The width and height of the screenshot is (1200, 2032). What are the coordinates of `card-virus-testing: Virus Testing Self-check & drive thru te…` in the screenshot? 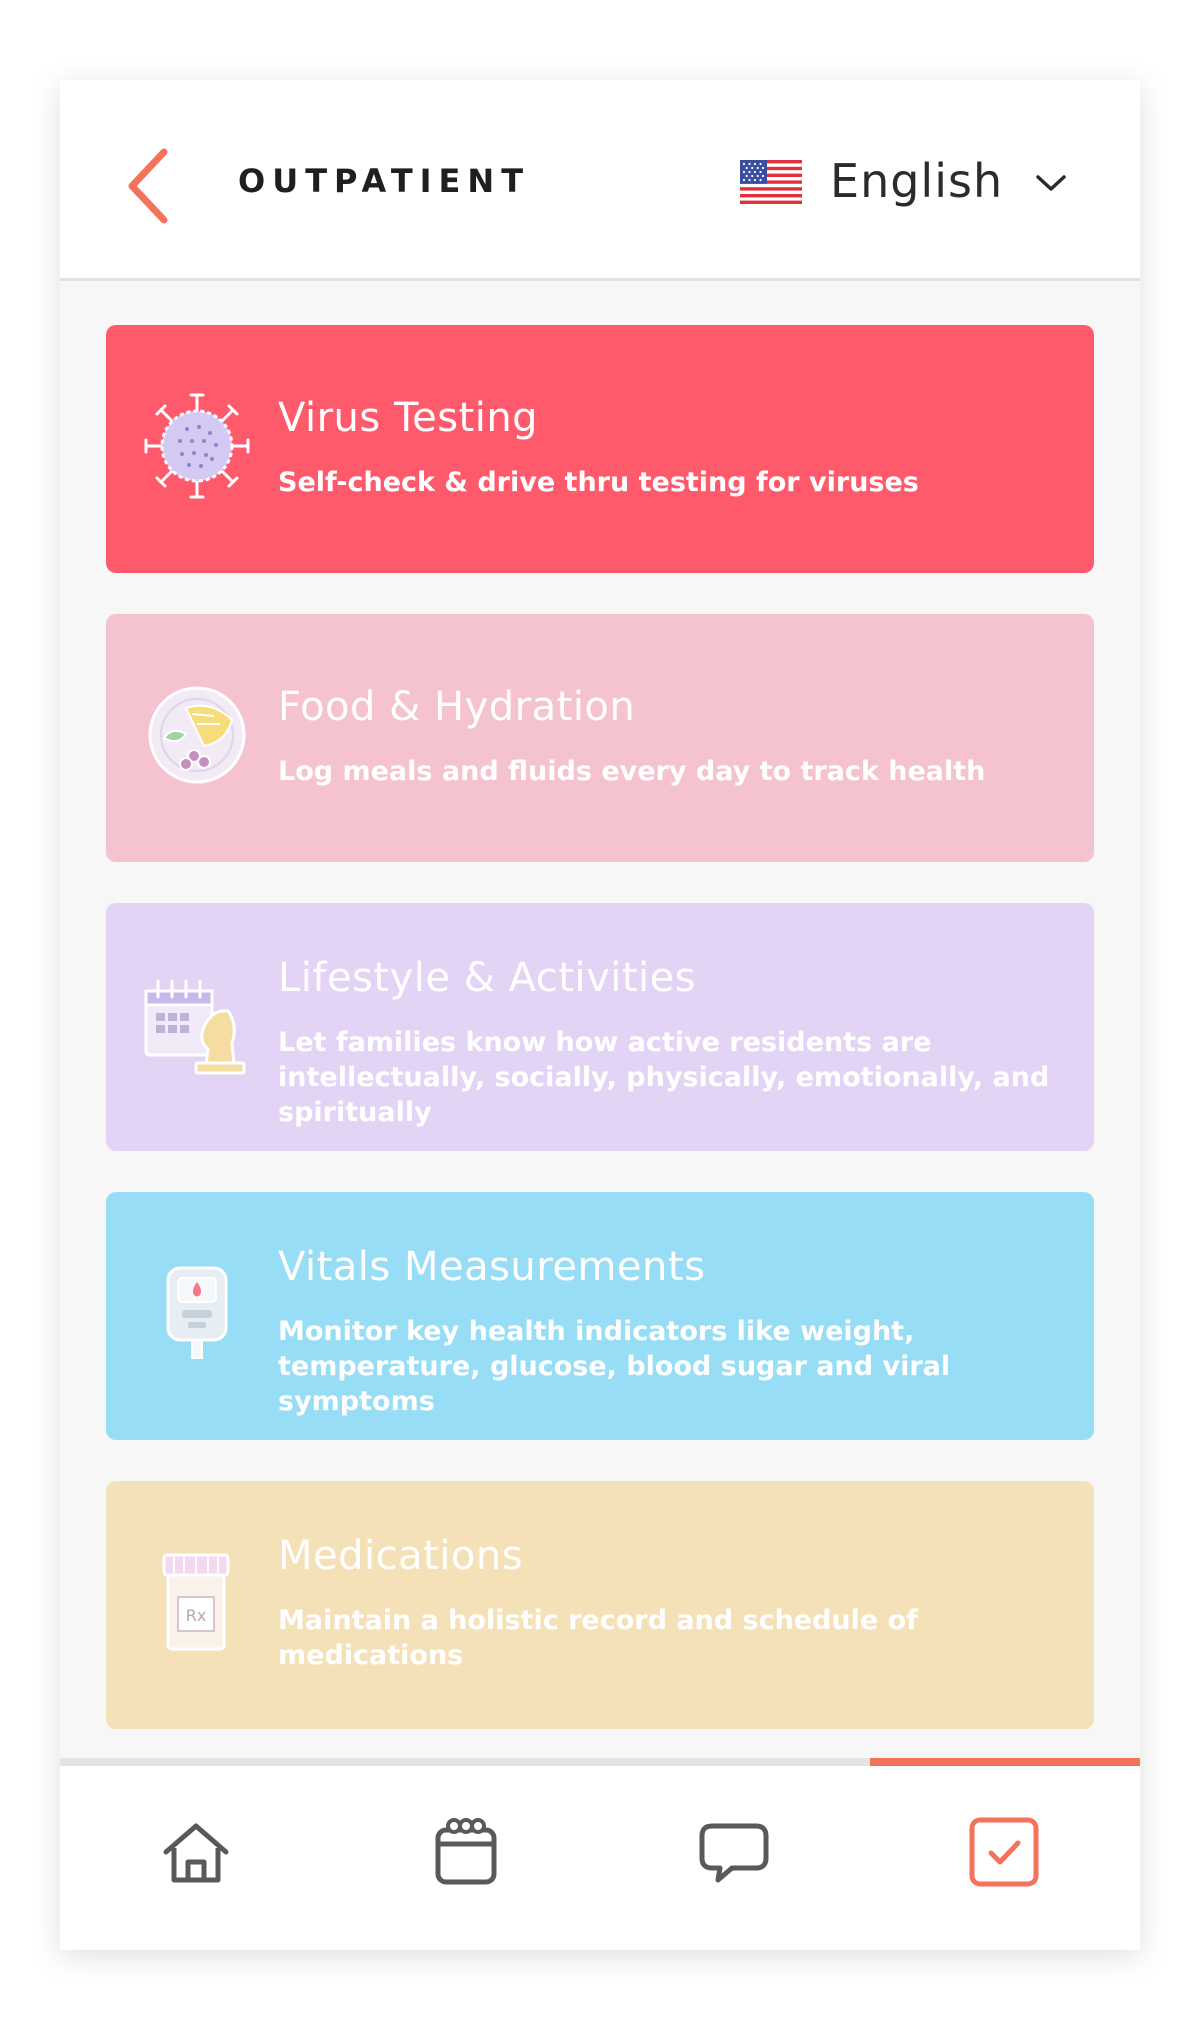 It's located at (600, 449).